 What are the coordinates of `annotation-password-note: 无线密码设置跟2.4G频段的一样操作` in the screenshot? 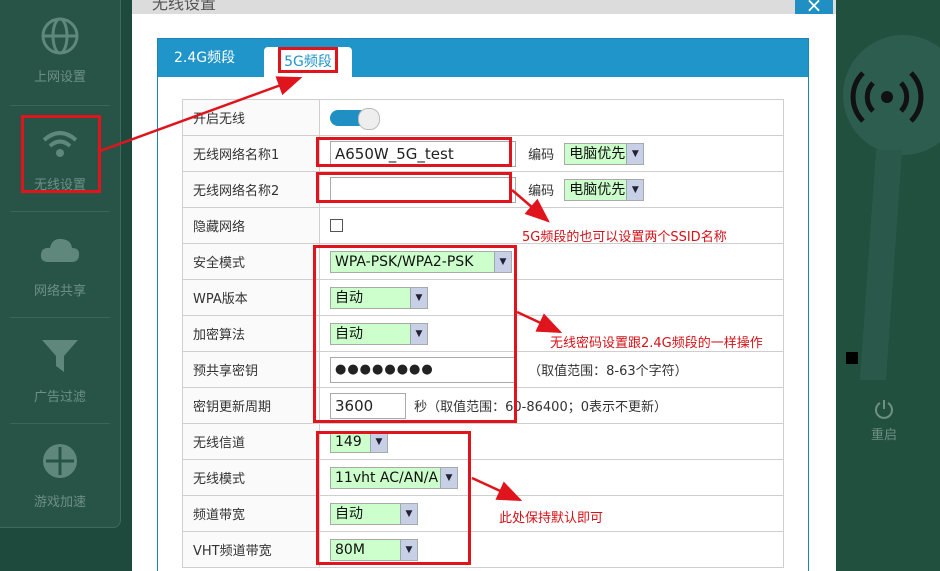 It's located at (656, 343).